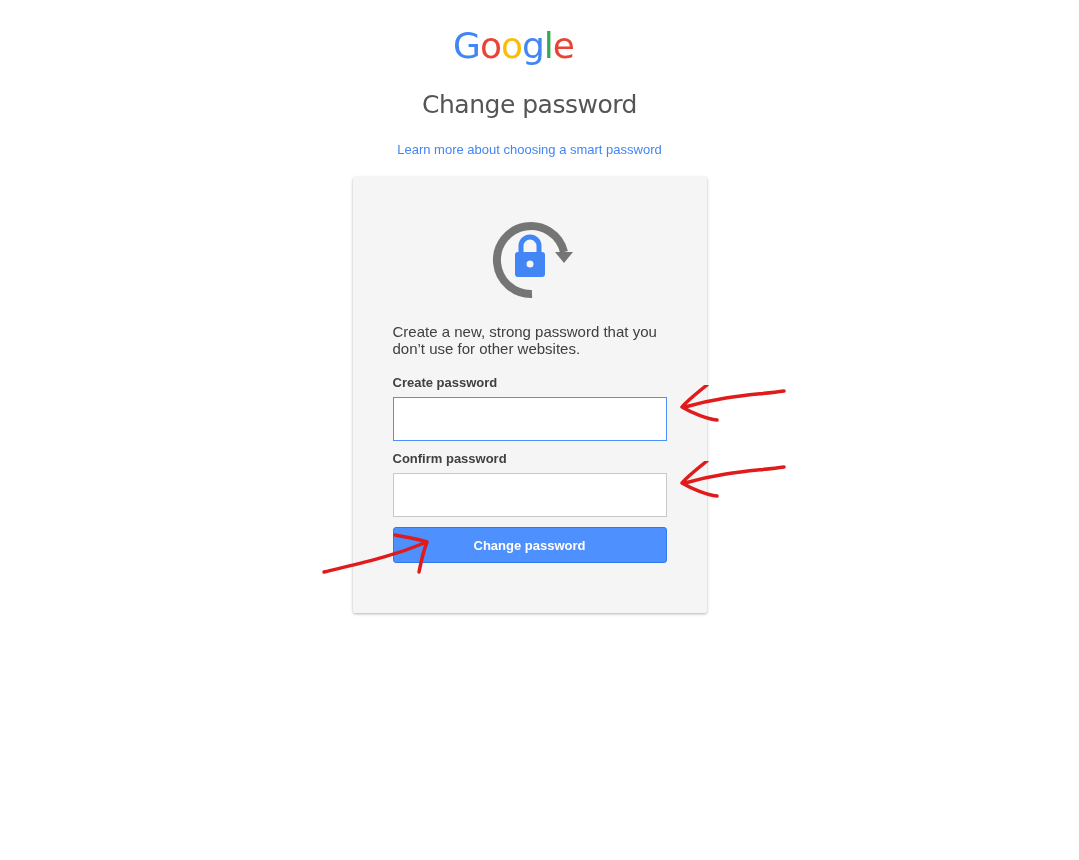 The width and height of the screenshot is (1079, 860). I want to click on logo: Google, so click(513, 46).